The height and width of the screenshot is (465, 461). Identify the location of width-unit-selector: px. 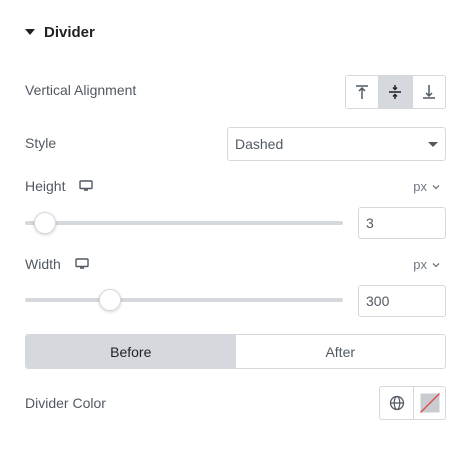
(426, 264).